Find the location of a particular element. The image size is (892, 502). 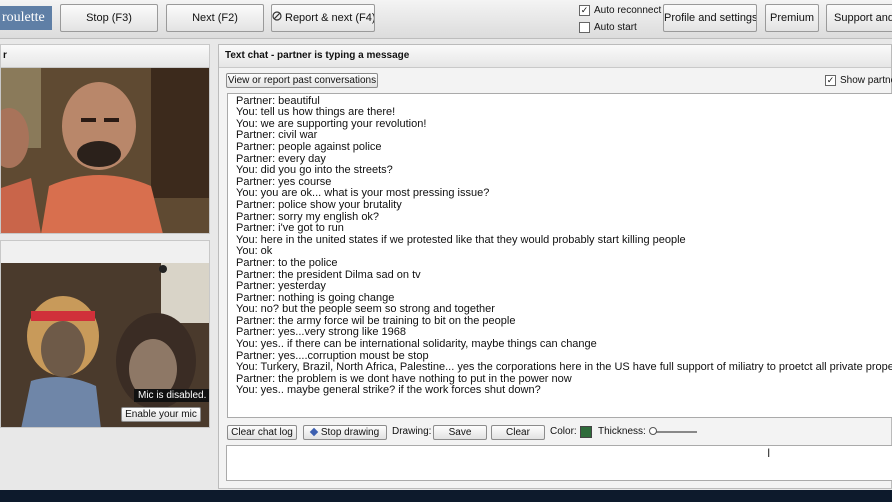

support-button: Support and c is located at coordinates (859, 18).